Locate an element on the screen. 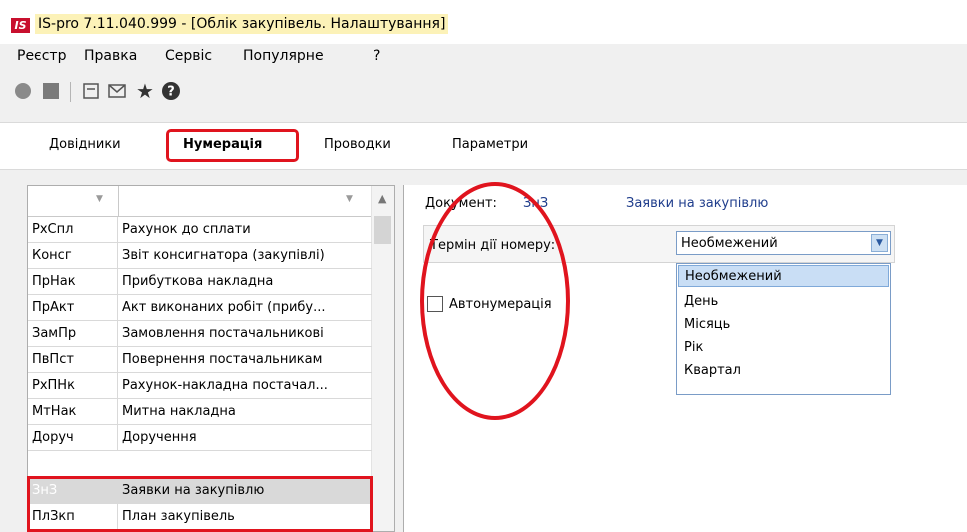 The height and width of the screenshot is (532, 967). mail-icon is located at coordinates (117, 91).